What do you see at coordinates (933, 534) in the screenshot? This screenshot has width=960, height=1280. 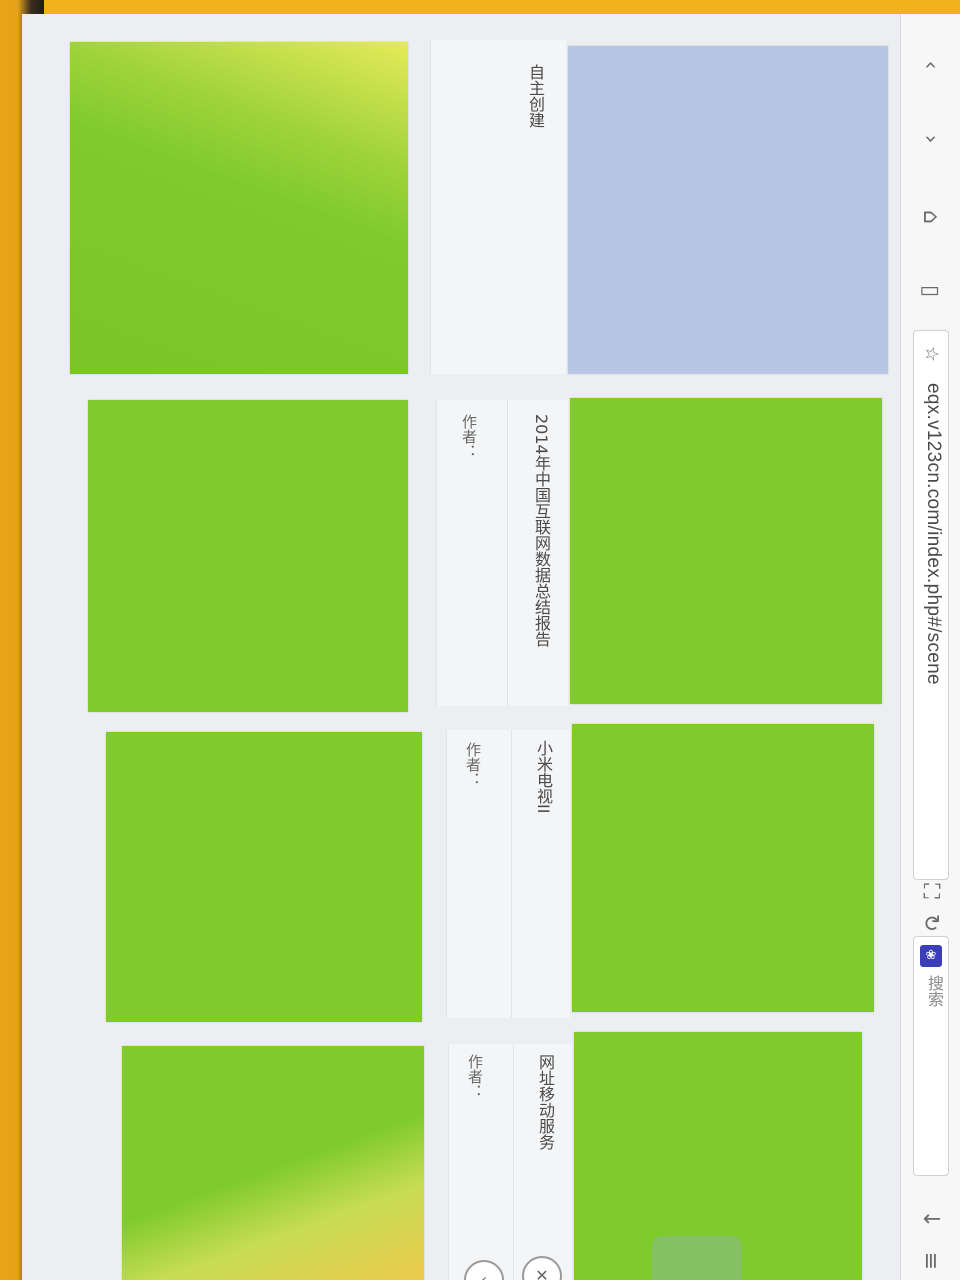 I see `url-text: eqx.v123cn.com/index.php#/scene` at bounding box center [933, 534].